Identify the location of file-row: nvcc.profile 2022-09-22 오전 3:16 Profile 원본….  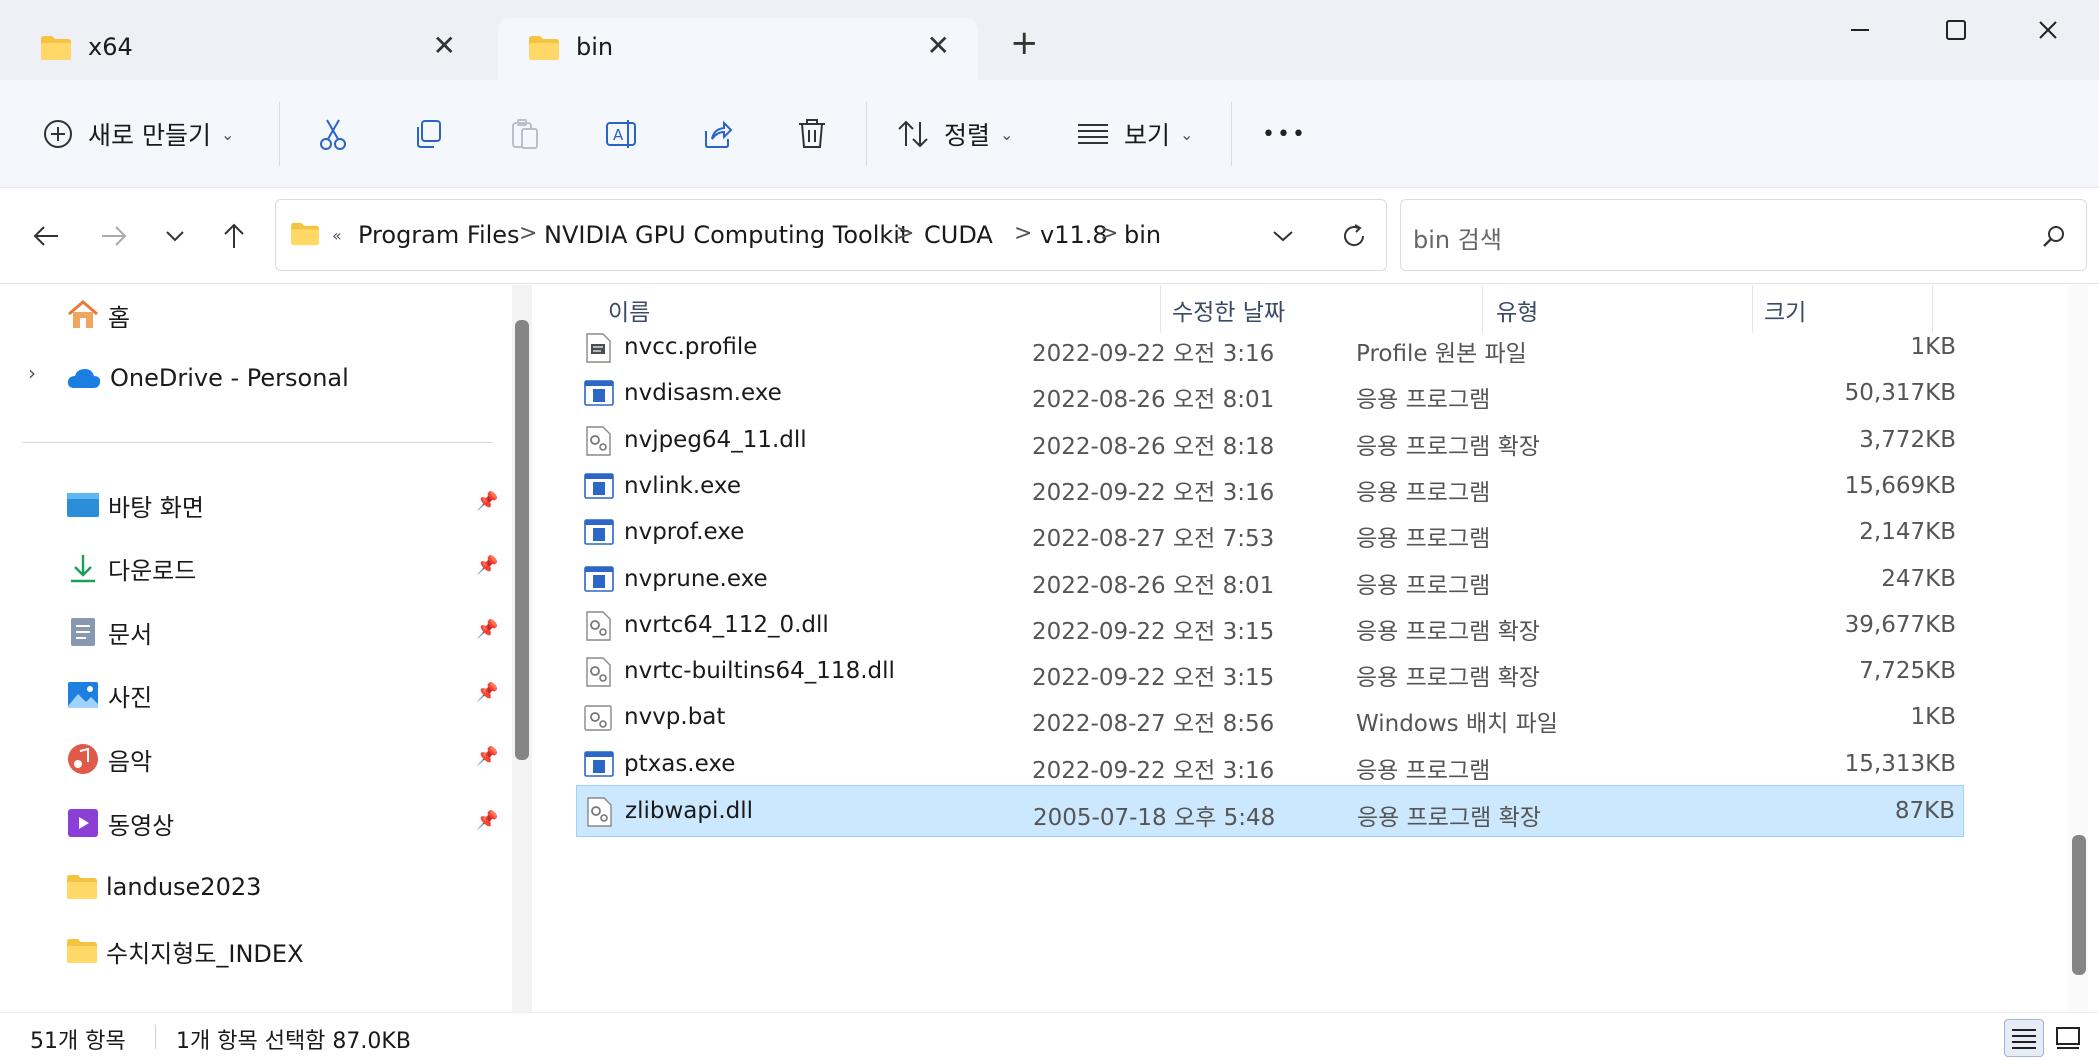
(1270, 348).